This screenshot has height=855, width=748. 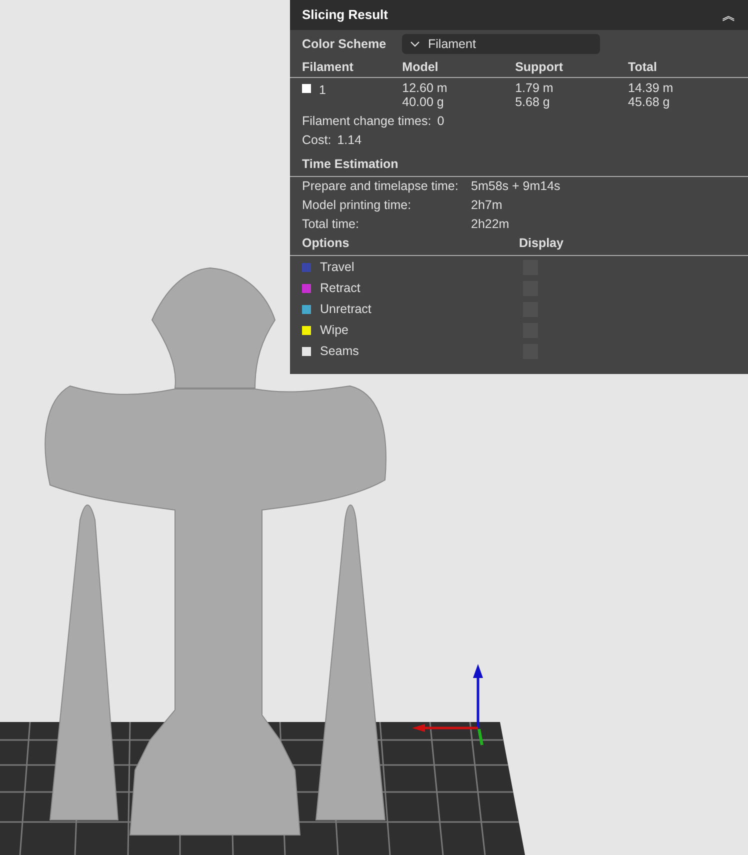 What do you see at coordinates (486, 205) in the screenshot?
I see `time-value: 2h7m` at bounding box center [486, 205].